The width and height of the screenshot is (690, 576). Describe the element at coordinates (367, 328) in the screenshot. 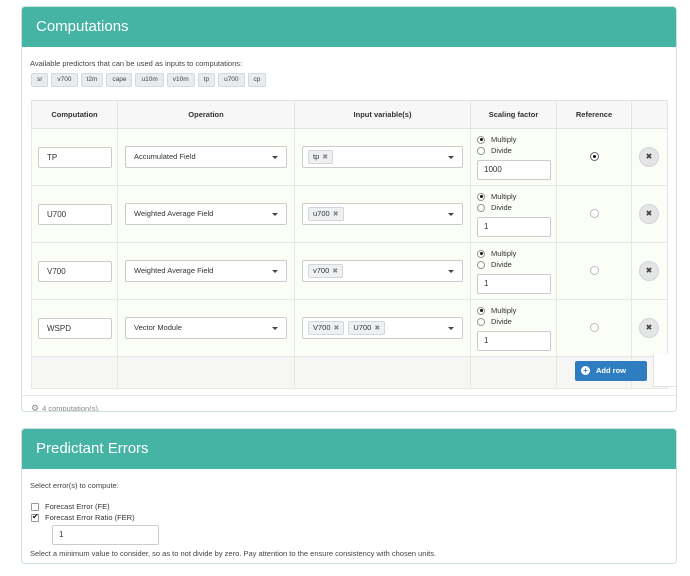

I see `variable-tag: U700 ✖` at that location.